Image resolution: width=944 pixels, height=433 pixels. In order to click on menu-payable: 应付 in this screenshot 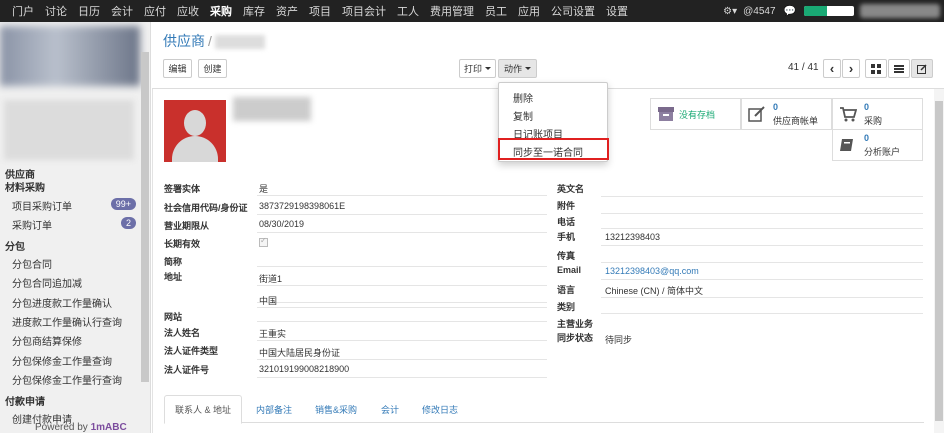, I will do `click(155, 11)`.